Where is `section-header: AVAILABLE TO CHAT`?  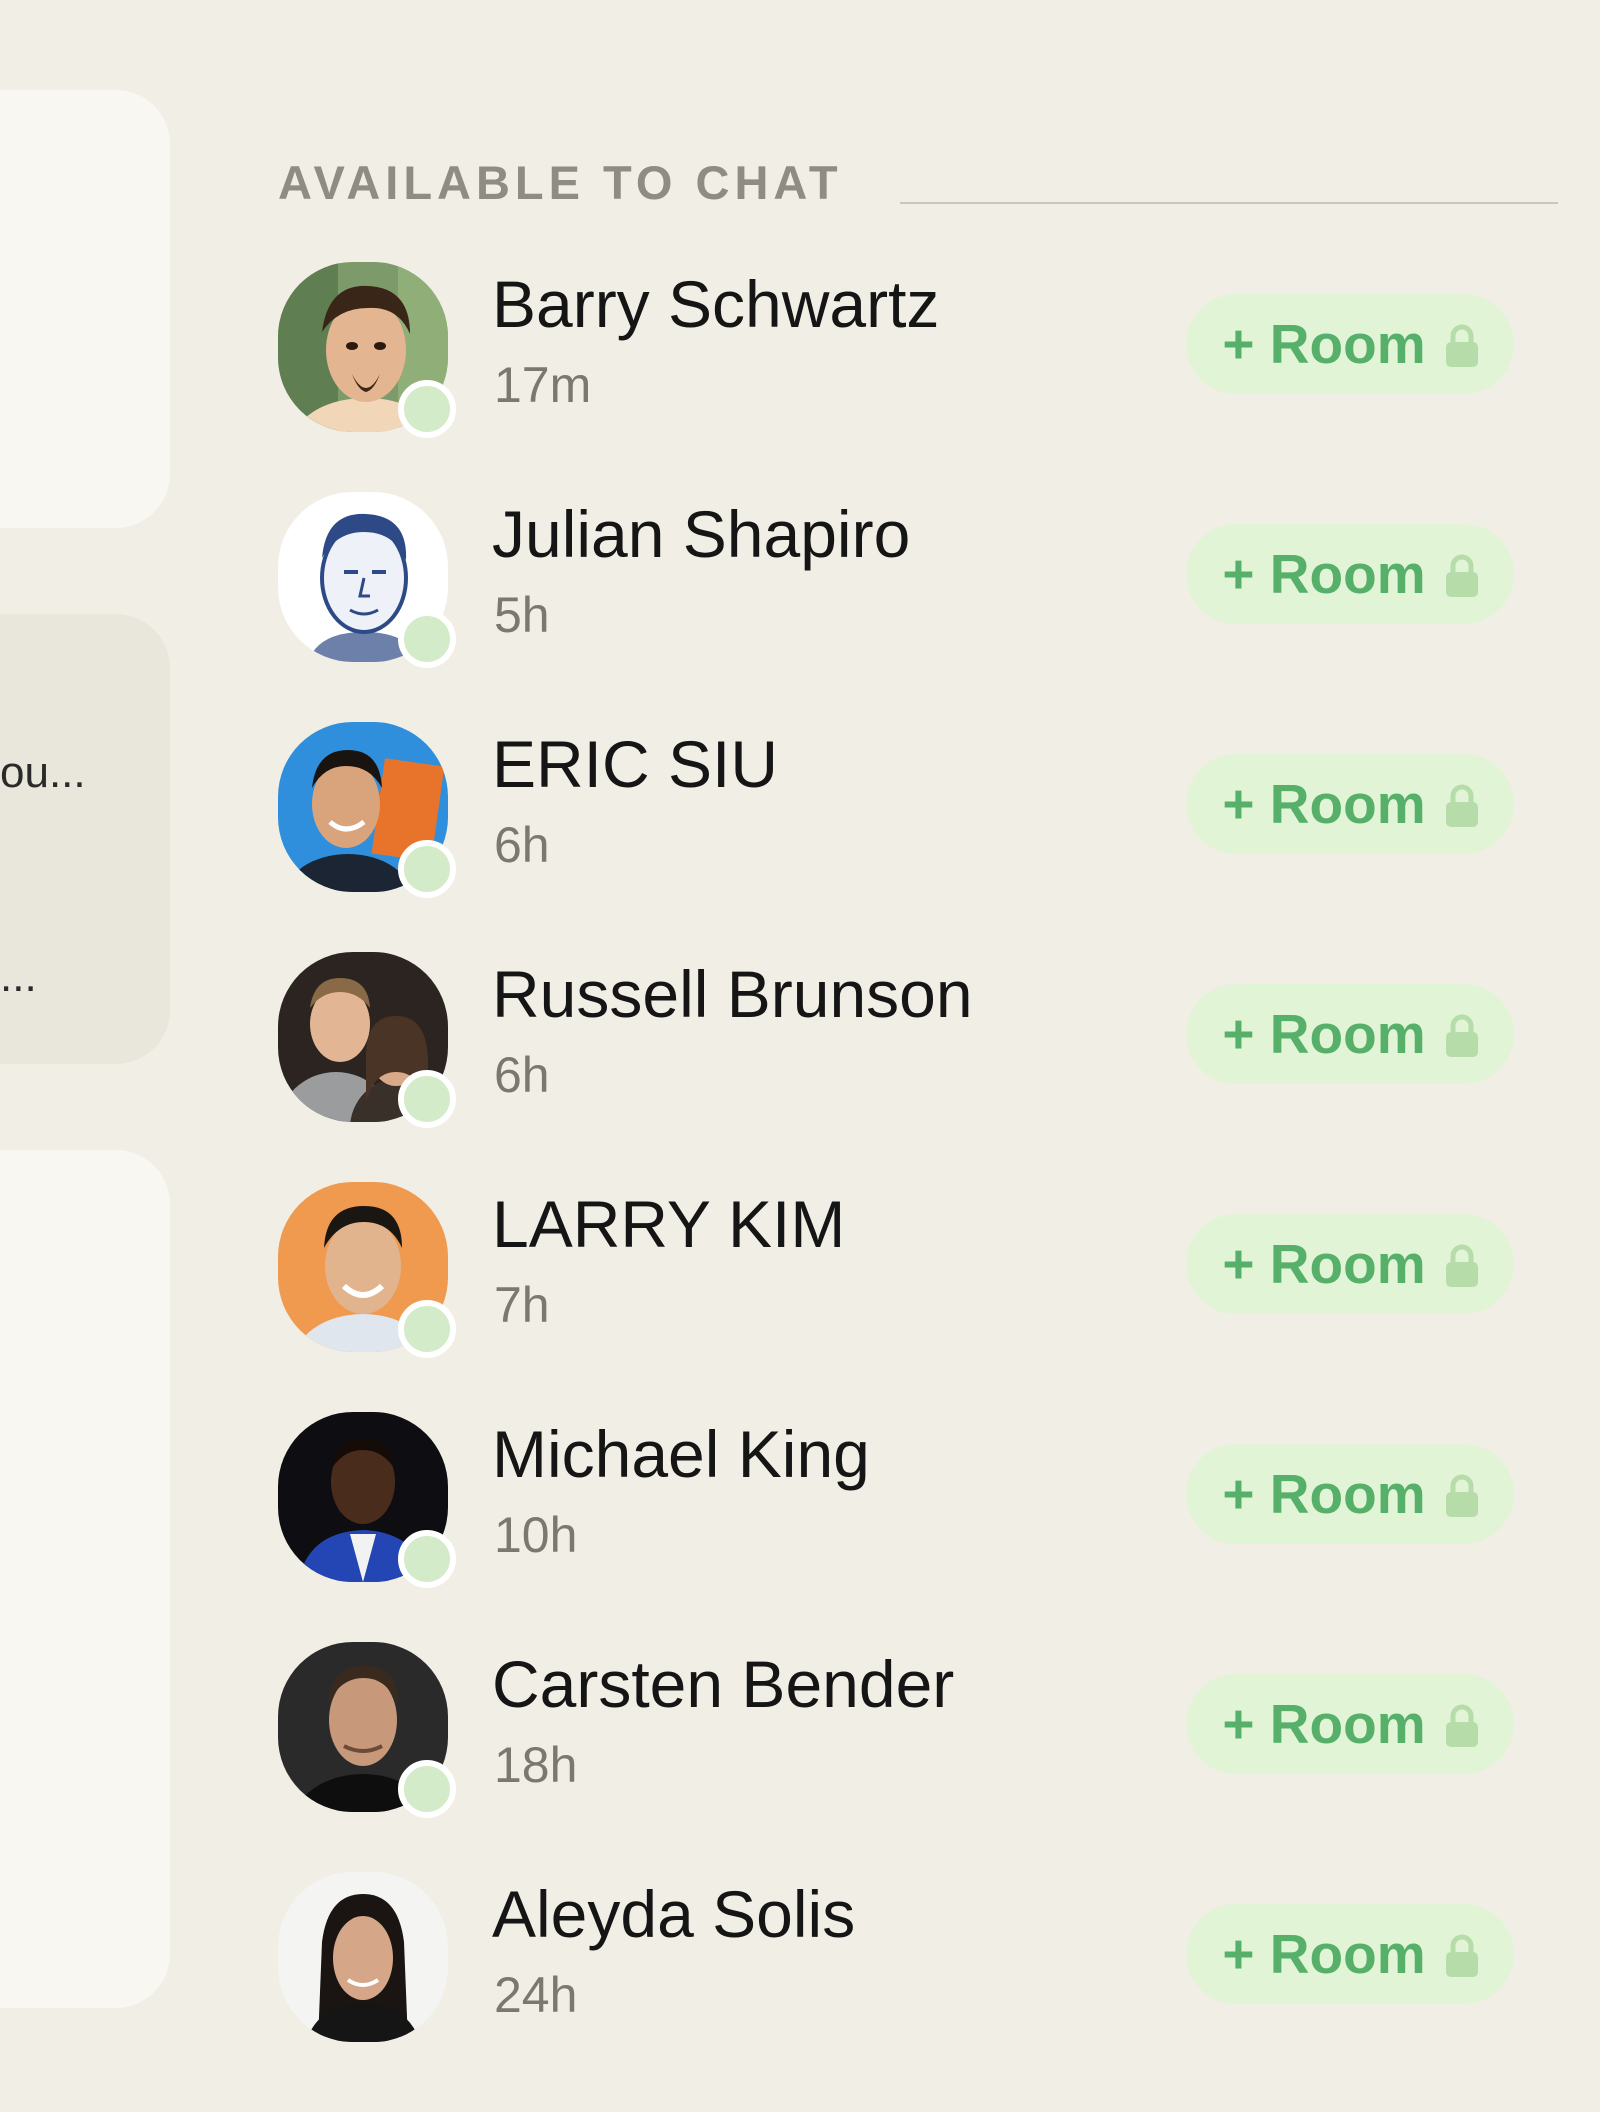 section-header: AVAILABLE TO CHAT is located at coordinates (918, 185).